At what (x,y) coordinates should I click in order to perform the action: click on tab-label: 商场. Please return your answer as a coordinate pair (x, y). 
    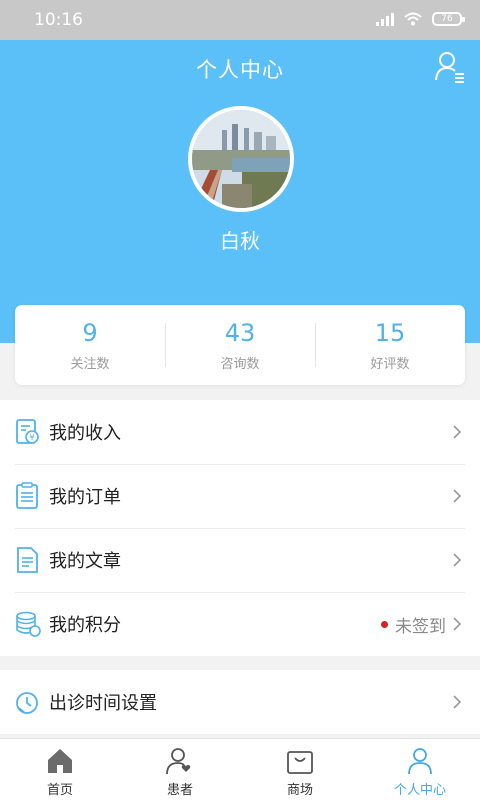
    Looking at the image, I should click on (299, 790).